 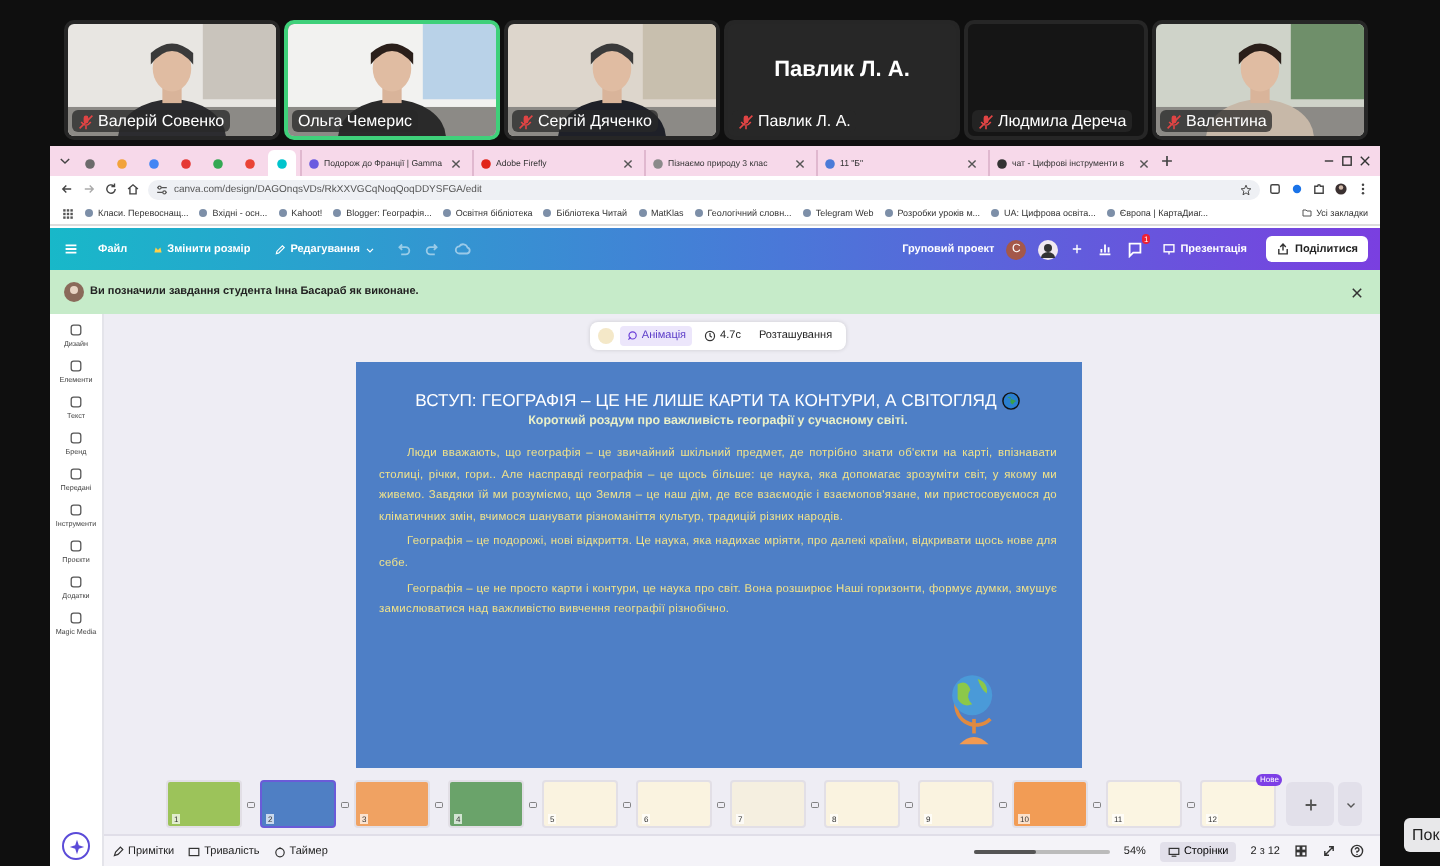 What do you see at coordinates (1135, 249) in the screenshot?
I see `comment-icon` at bounding box center [1135, 249].